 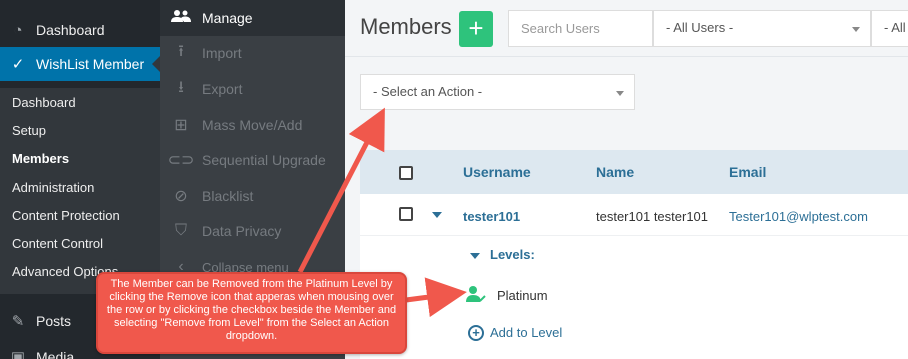 I want to click on wp-menu-wishlist-label: WishList Member, so click(x=90, y=64).